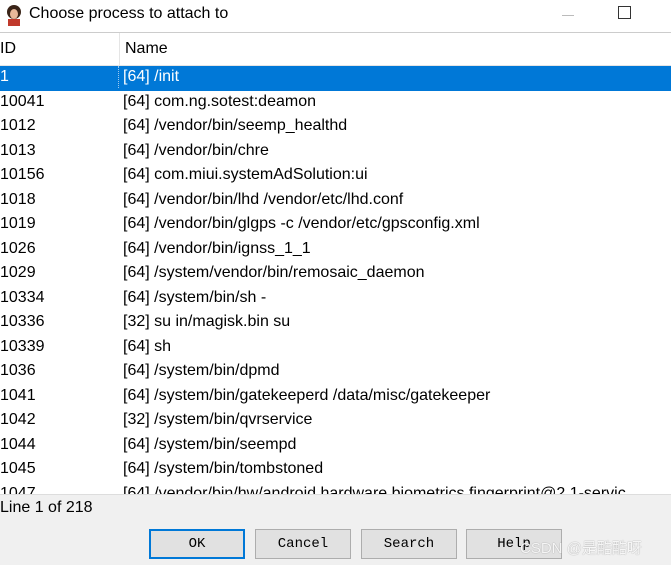 The width and height of the screenshot is (671, 565). What do you see at coordinates (217, 248) in the screenshot?
I see `process-name: [64] /vendor/bin/ignss_1_1` at bounding box center [217, 248].